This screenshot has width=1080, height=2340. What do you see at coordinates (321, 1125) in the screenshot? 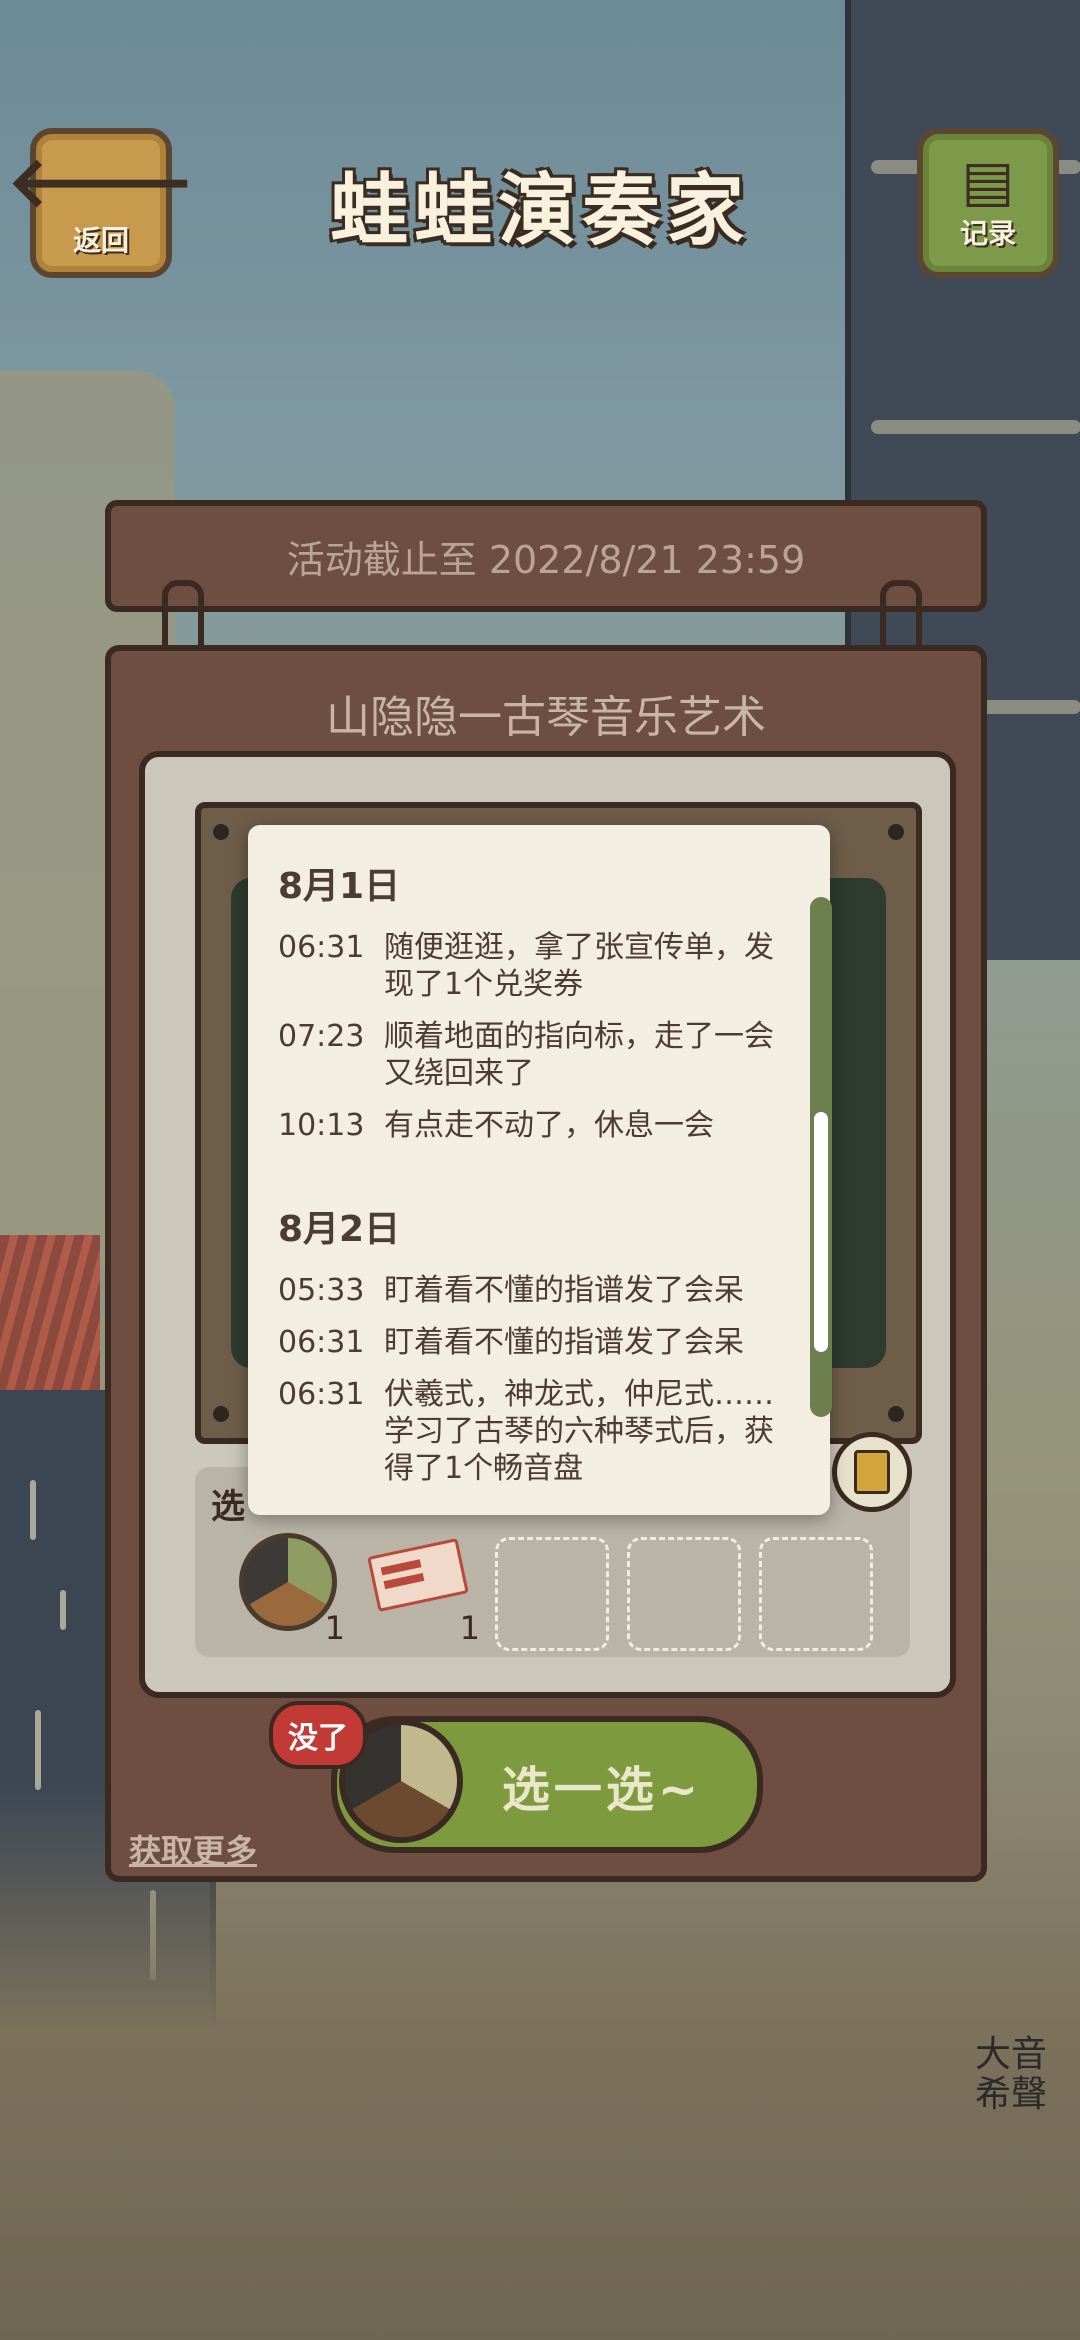
I see `log-time: 10:13` at bounding box center [321, 1125].